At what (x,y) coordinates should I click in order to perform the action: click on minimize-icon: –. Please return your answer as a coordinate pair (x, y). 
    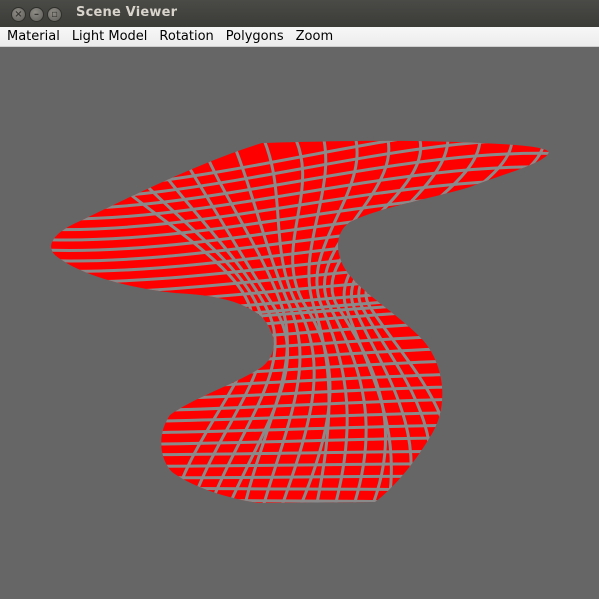
    Looking at the image, I should click on (36, 14).